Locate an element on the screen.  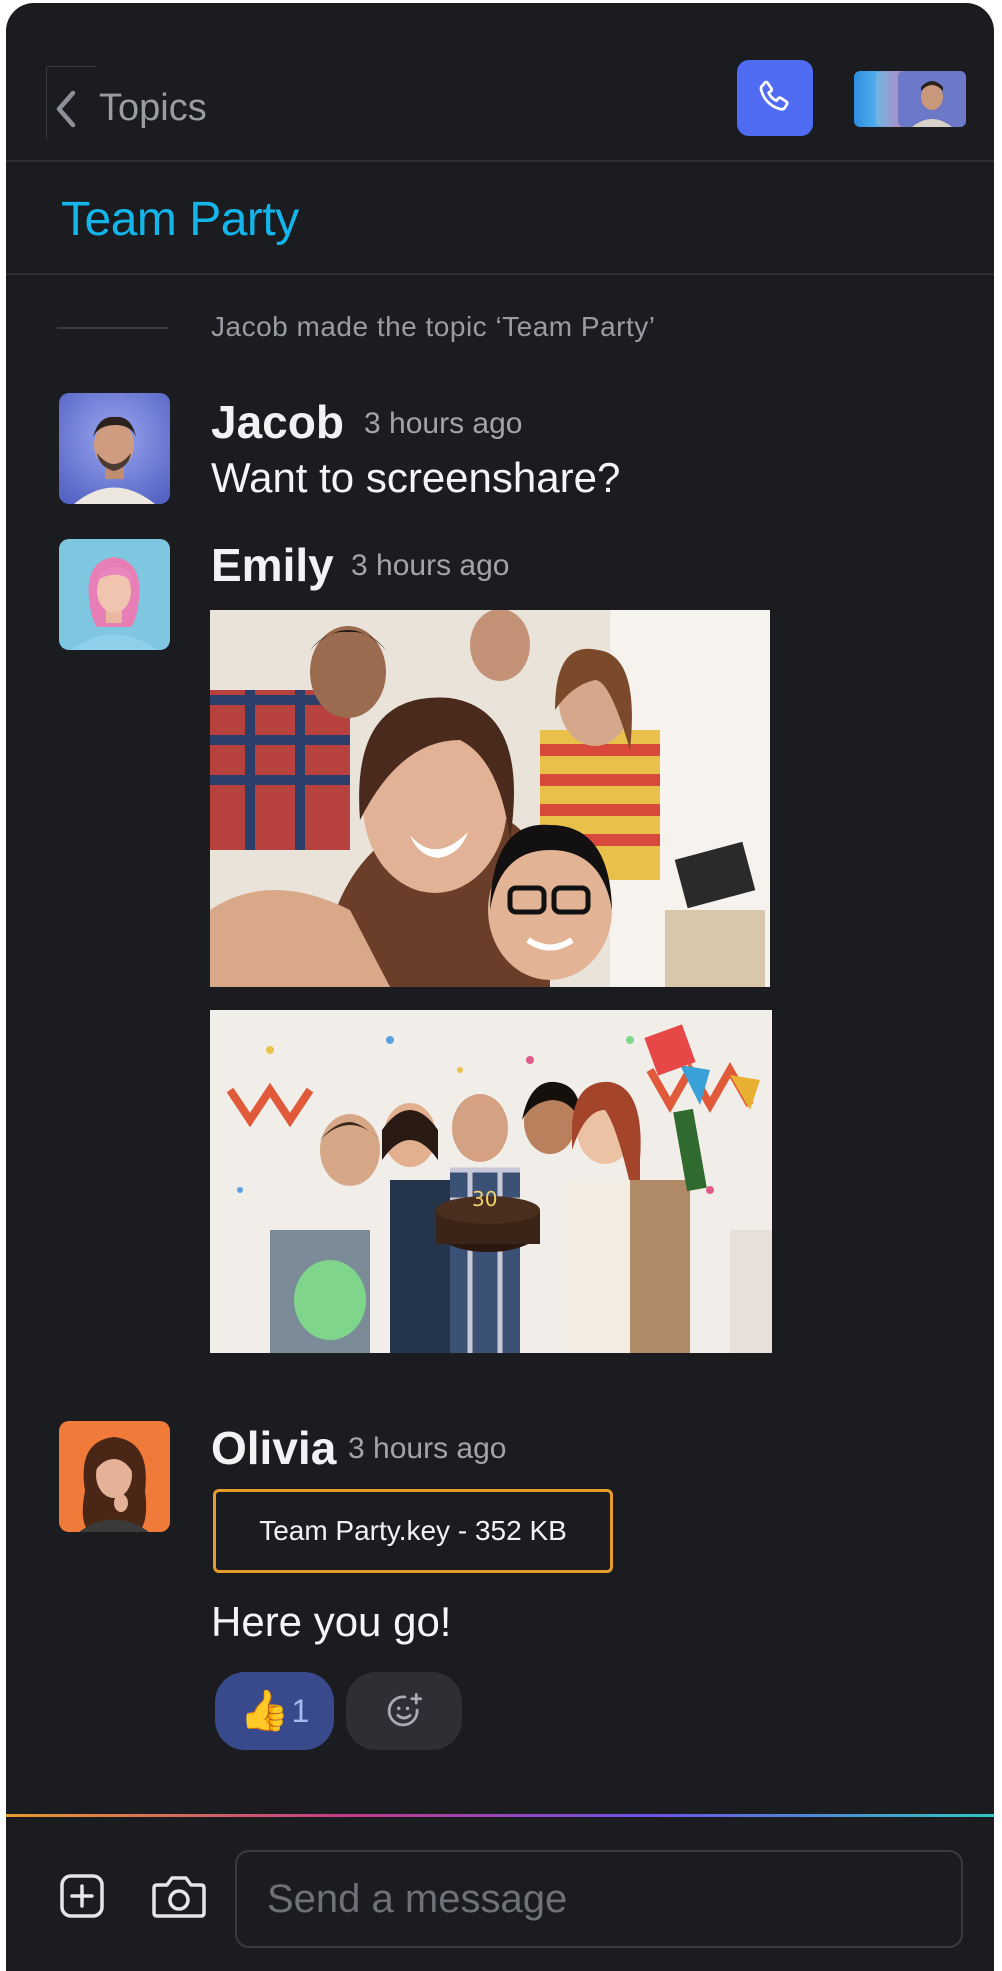
shared-photo-party: 30 is located at coordinates (491, 1181).